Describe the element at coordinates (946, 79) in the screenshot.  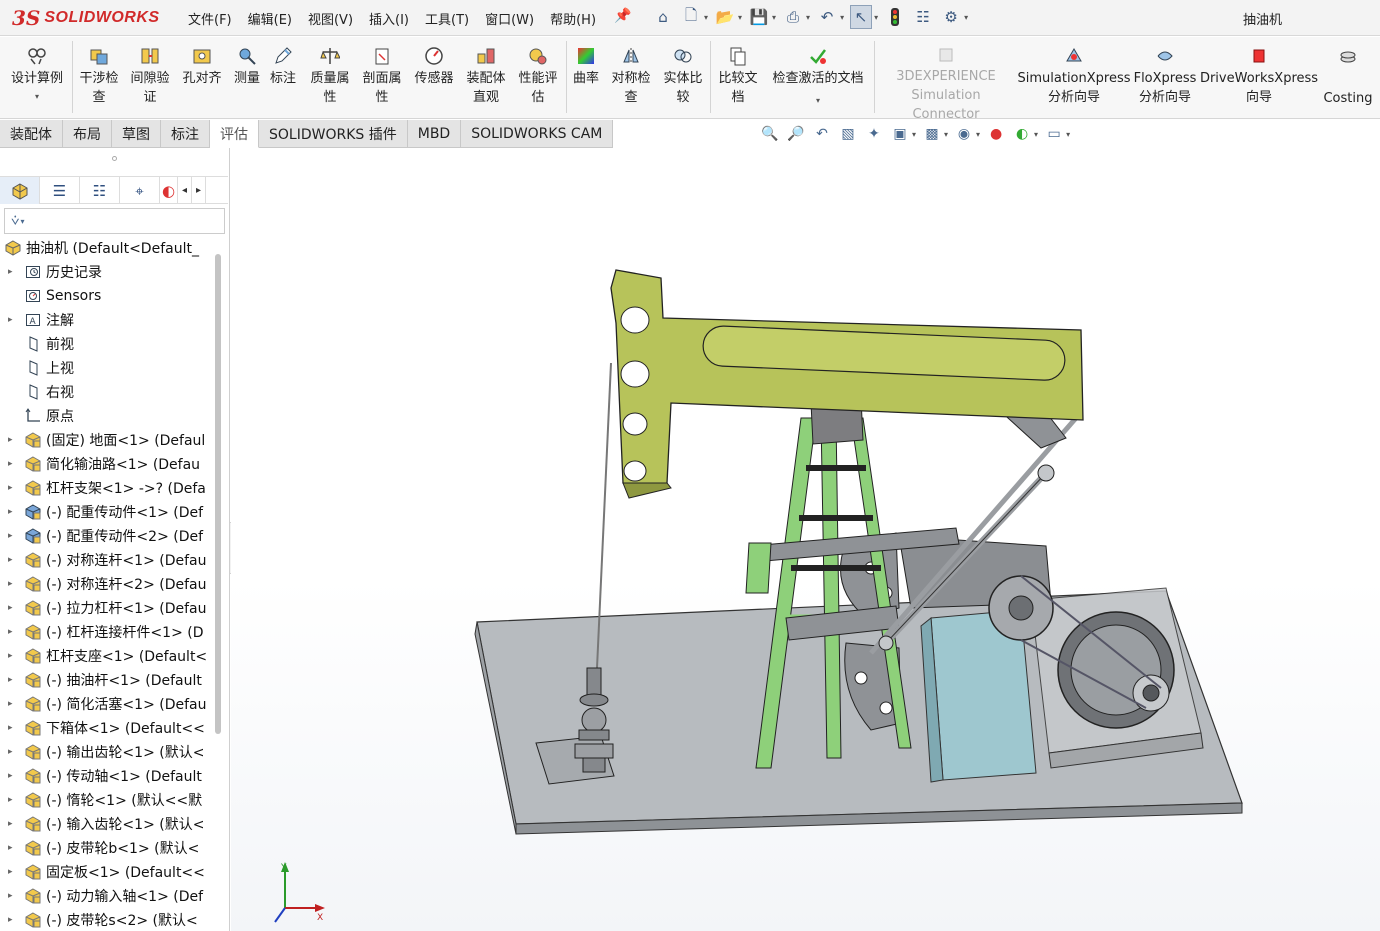
I see `3dexperience-simulation-connector-button: 3DEXPERIENCE Simulation Connector` at that location.